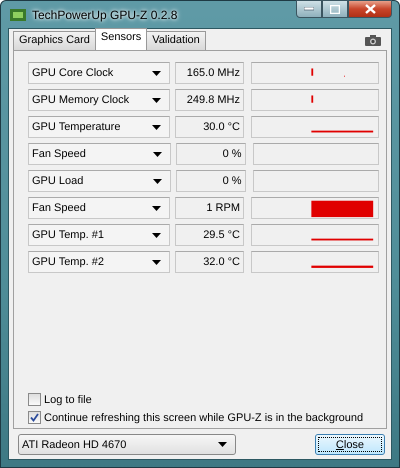  Describe the element at coordinates (105, 15) in the screenshot. I see `window-title: TechPowerUp GPU-Z 0.2.8` at that location.